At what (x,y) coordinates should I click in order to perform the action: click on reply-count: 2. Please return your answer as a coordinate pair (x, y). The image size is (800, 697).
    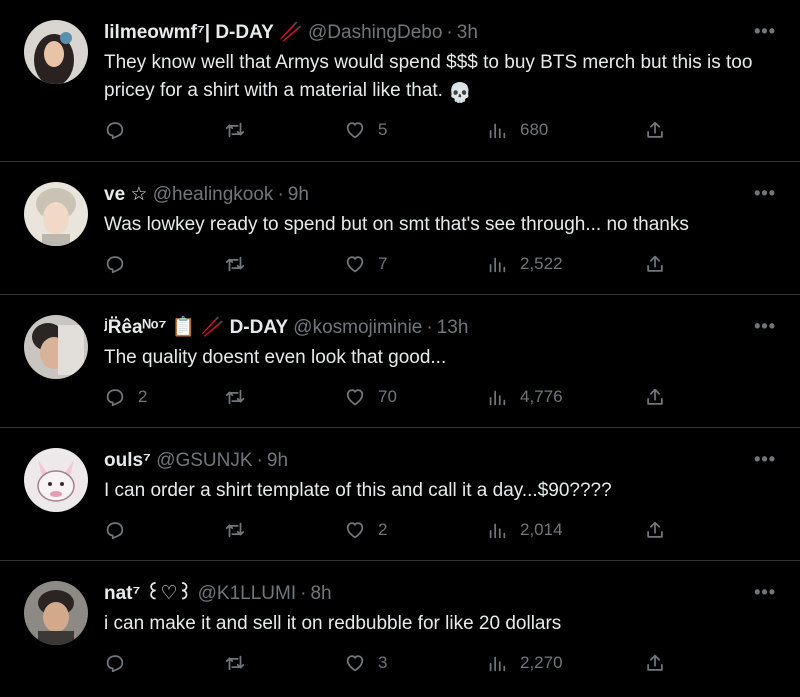
    Looking at the image, I should click on (143, 396).